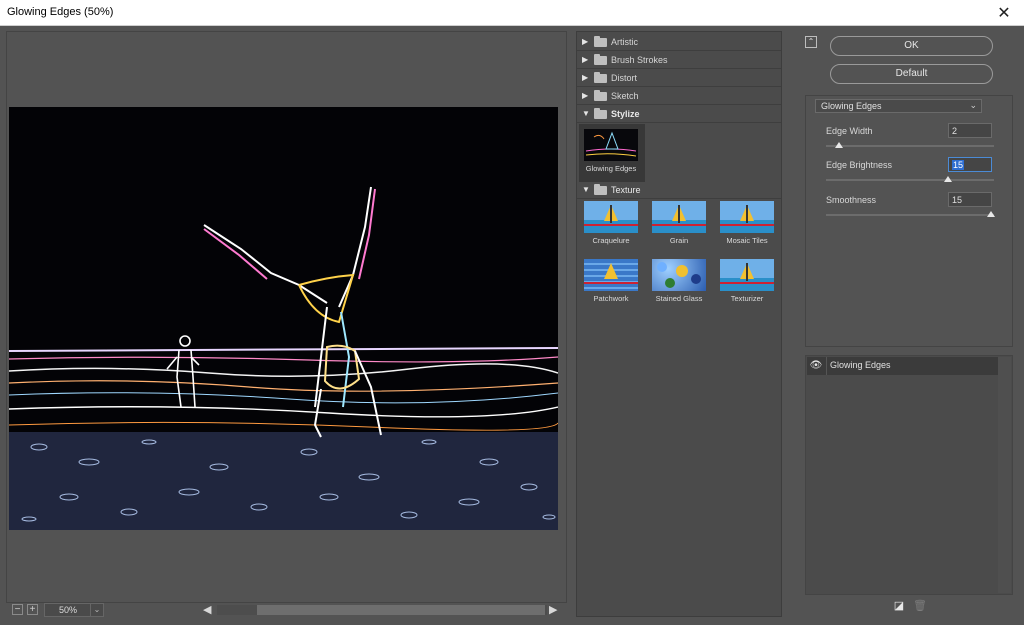 The image size is (1024, 625). I want to click on filter-label: Glowing Edges, so click(611, 168).